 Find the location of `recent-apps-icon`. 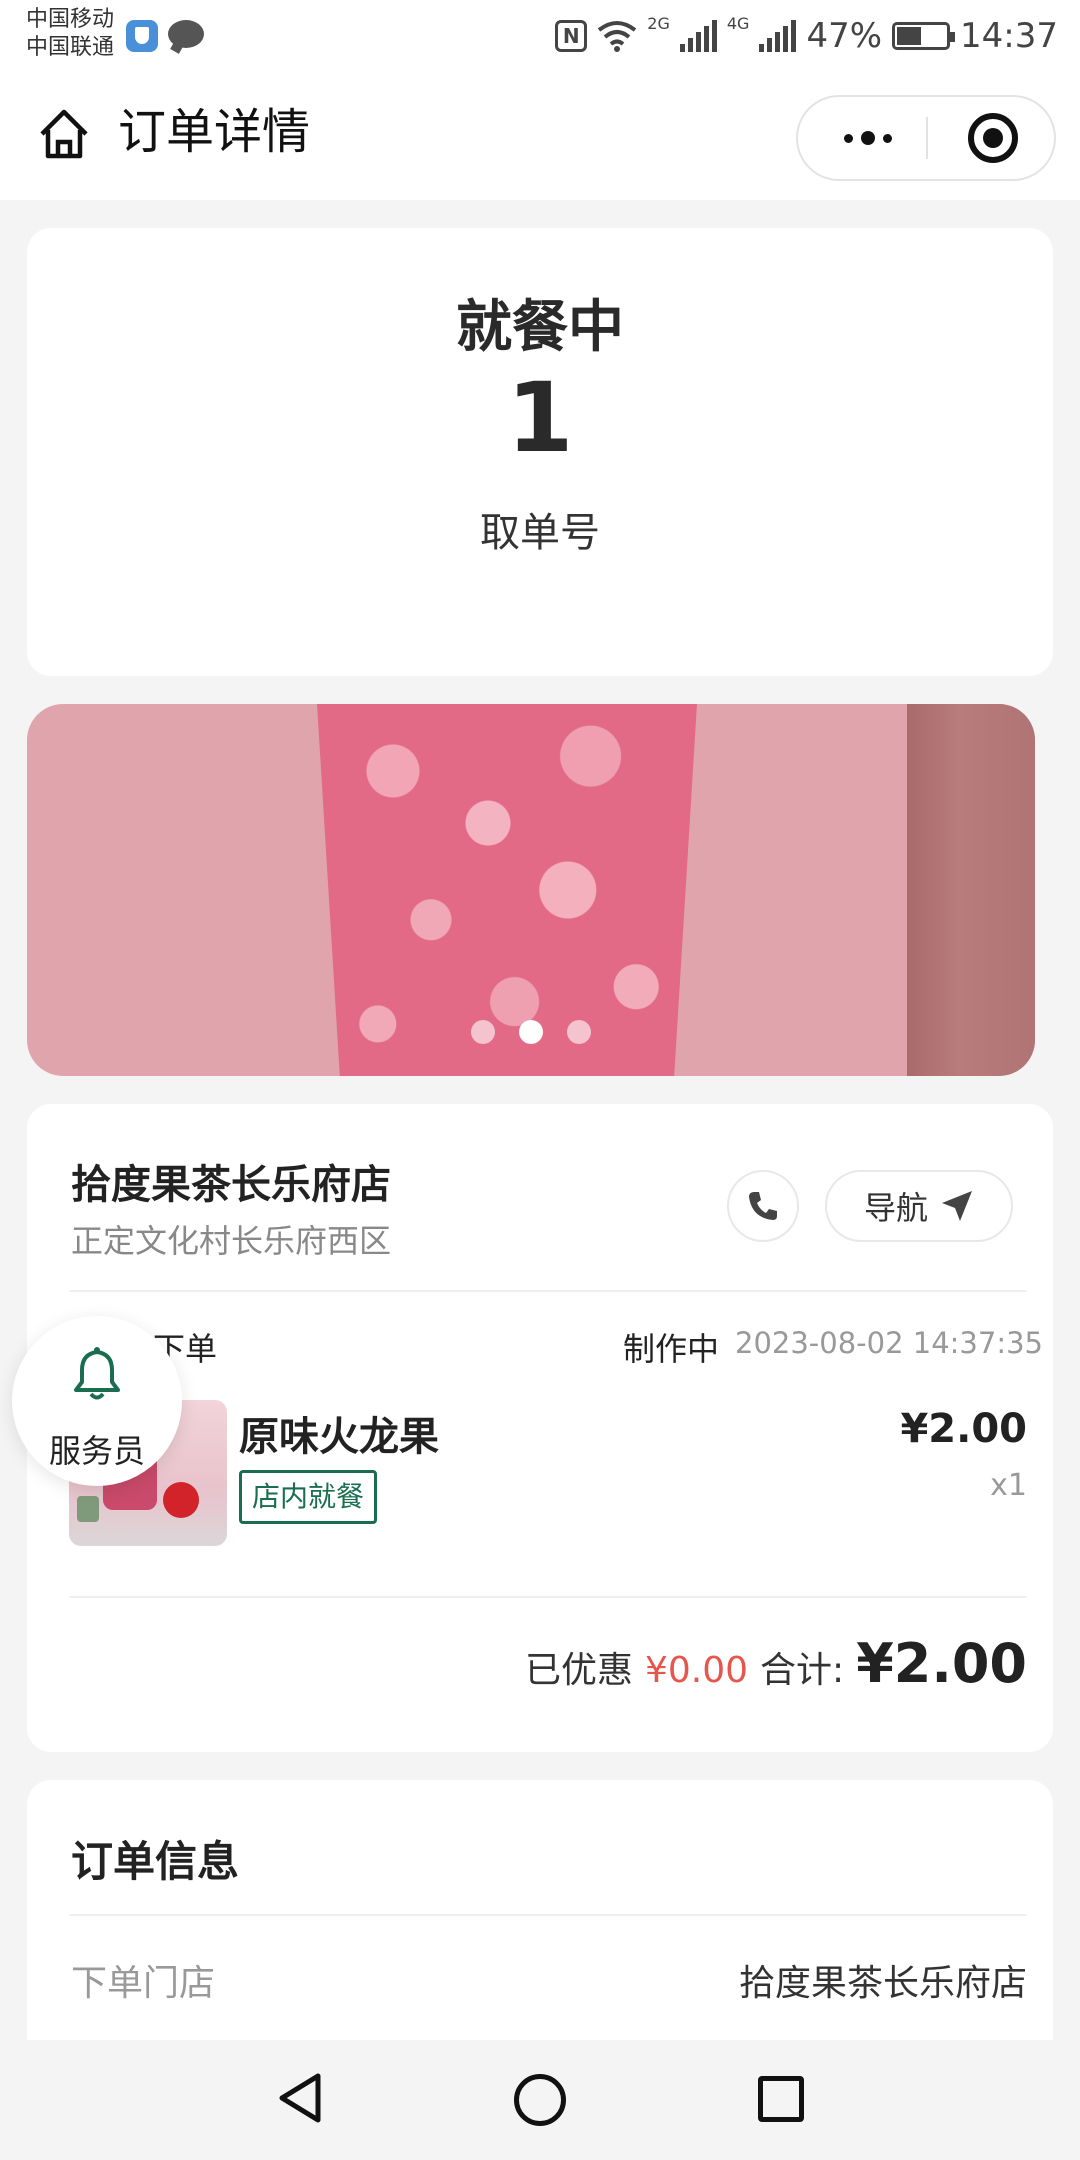

recent-apps-icon is located at coordinates (781, 2099).